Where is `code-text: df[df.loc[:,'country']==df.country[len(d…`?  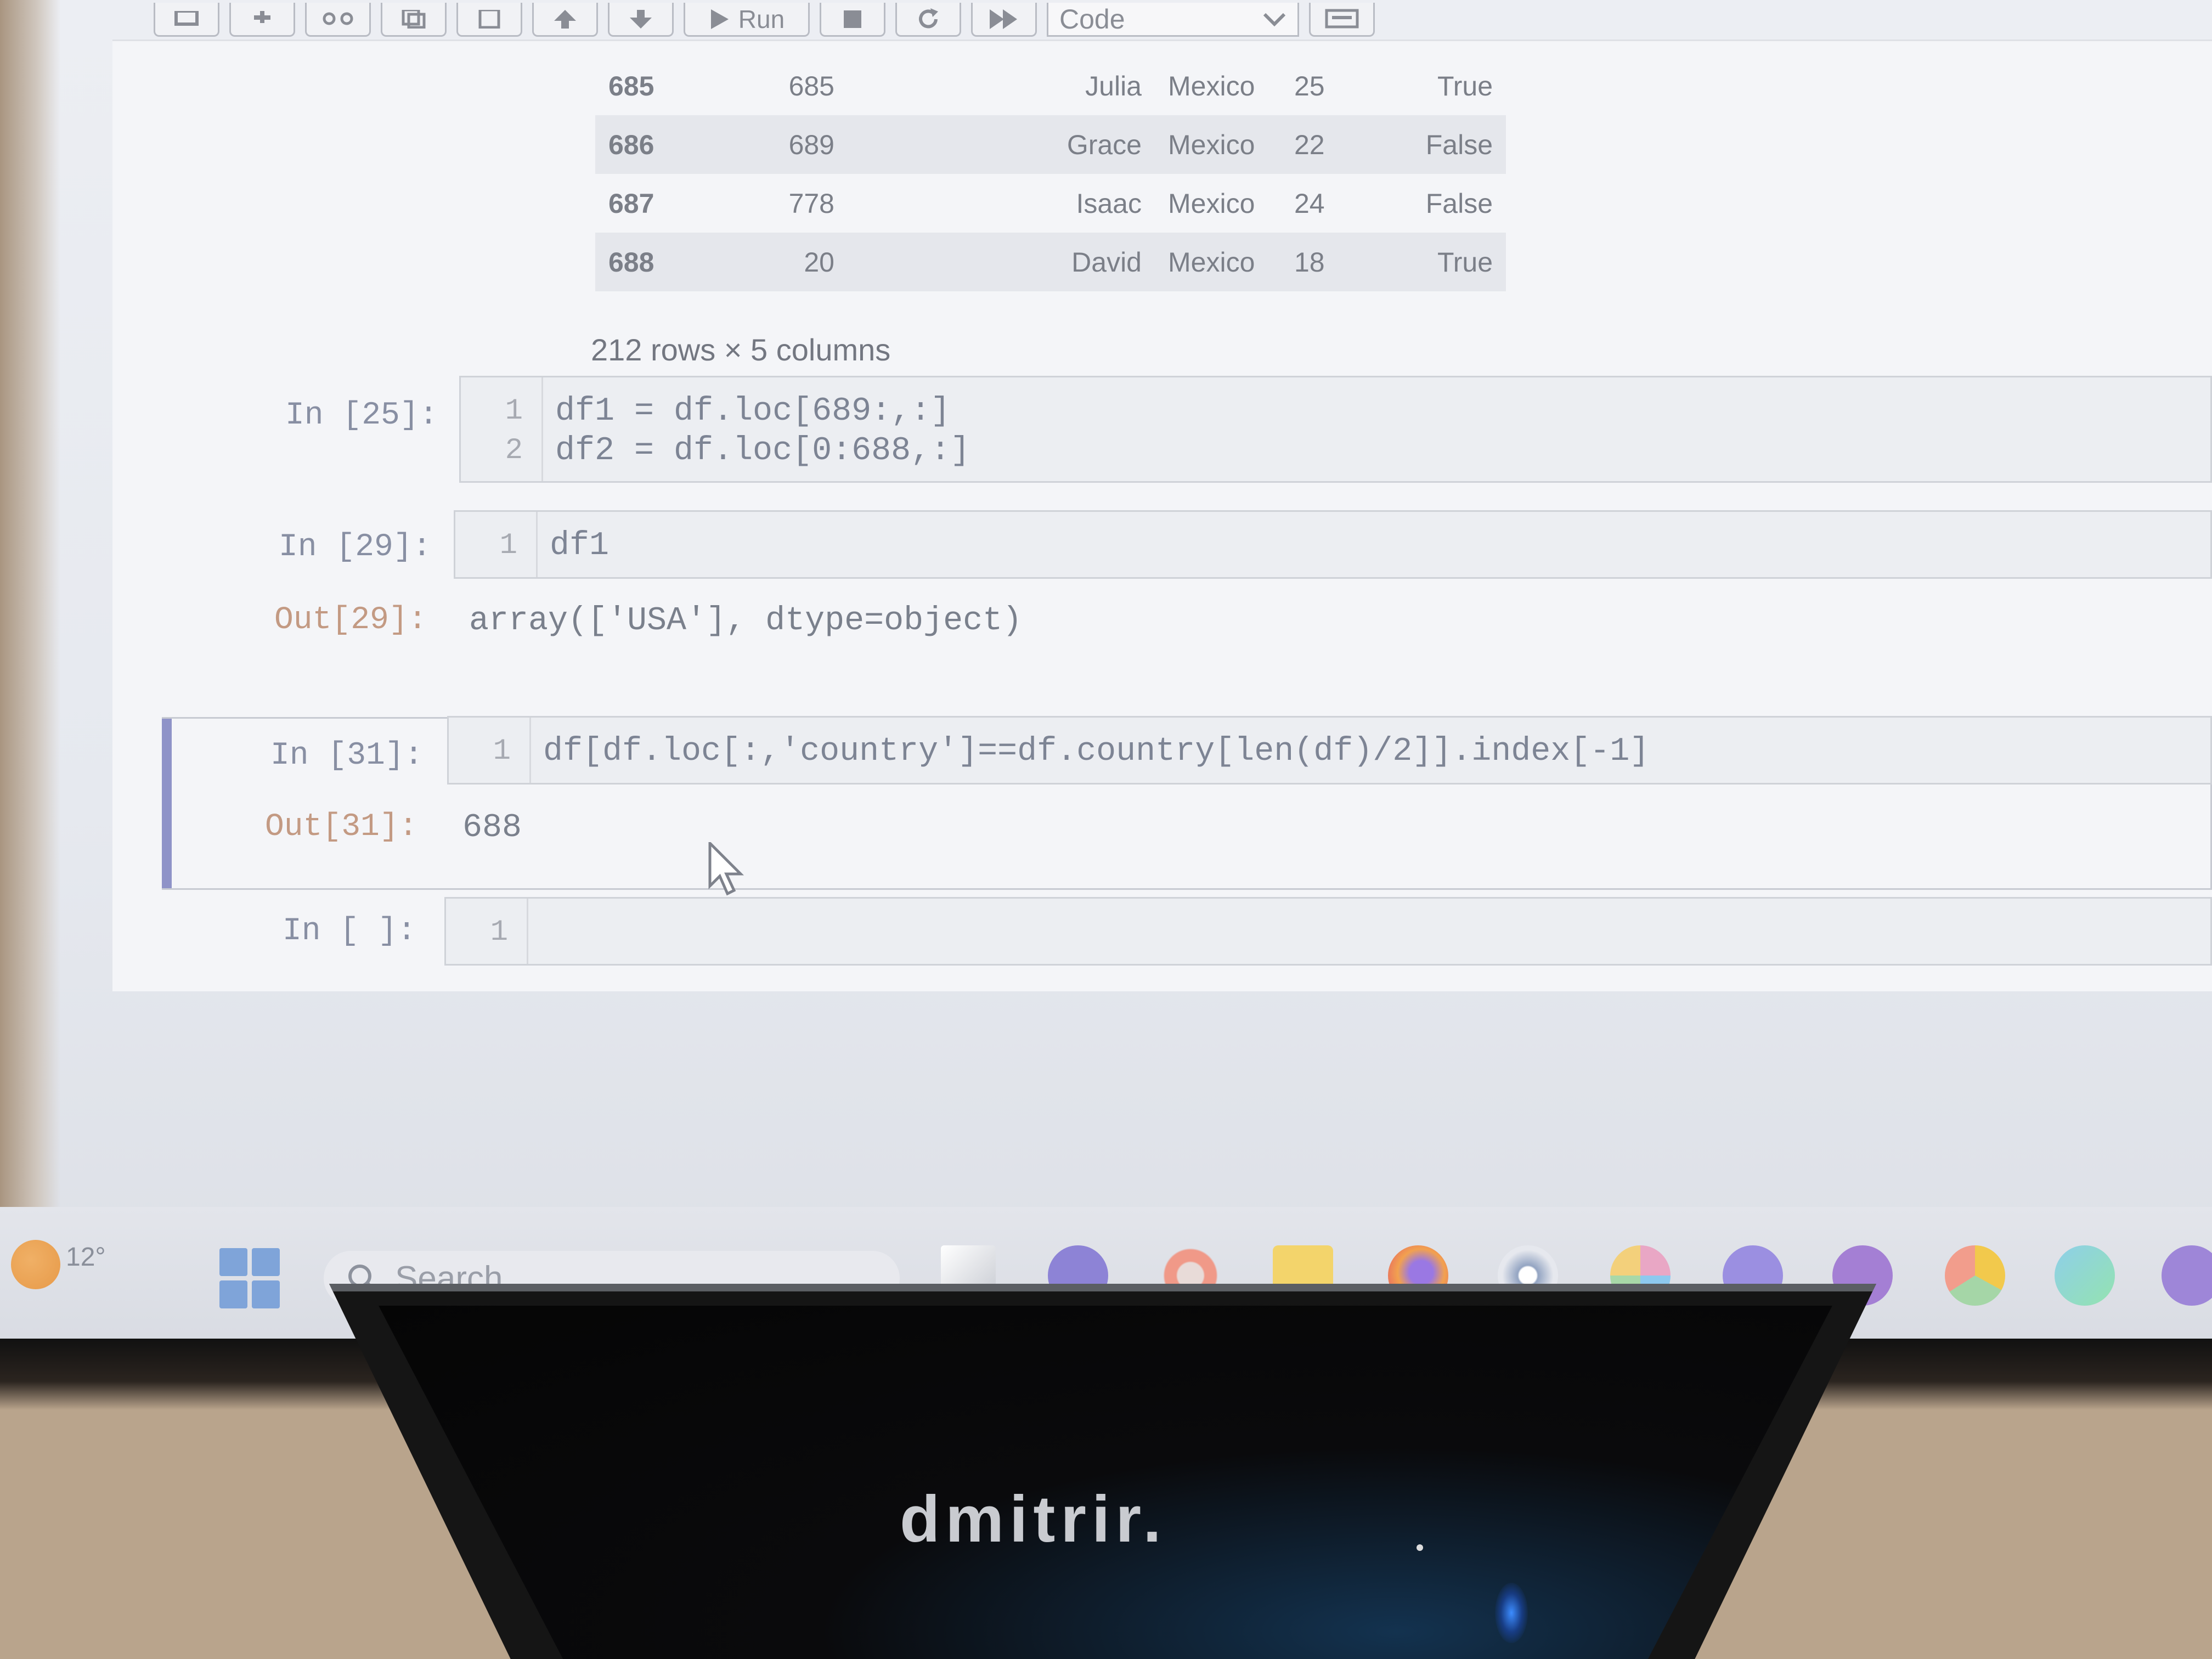 code-text: df[df.loc[:,'country']==df.country[len(d… is located at coordinates (1096, 751).